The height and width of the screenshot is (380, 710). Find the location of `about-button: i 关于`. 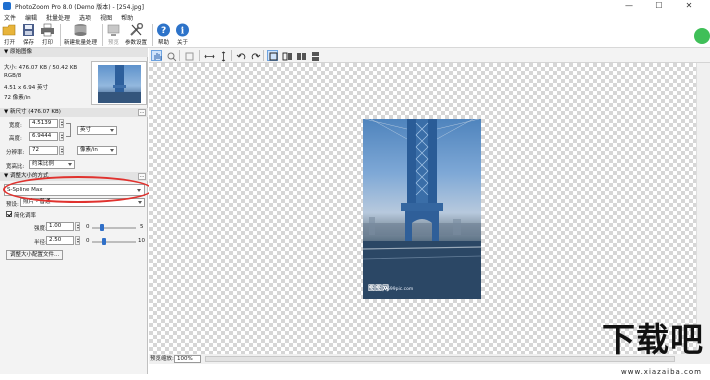

about-button: i 关于 is located at coordinates (182, 35).